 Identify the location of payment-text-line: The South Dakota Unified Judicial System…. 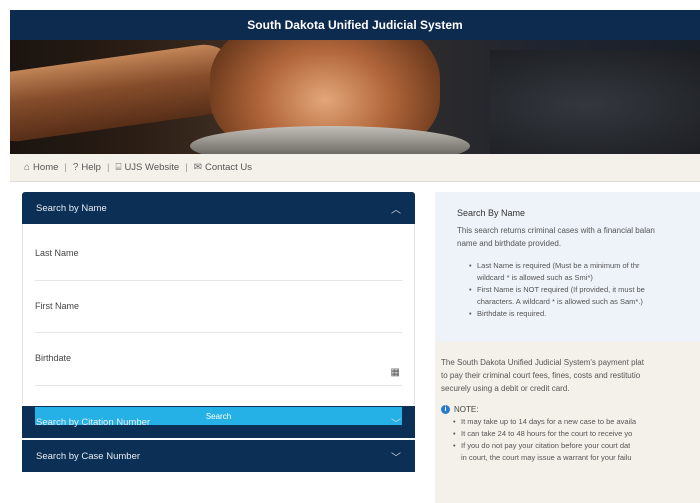
(542, 362).